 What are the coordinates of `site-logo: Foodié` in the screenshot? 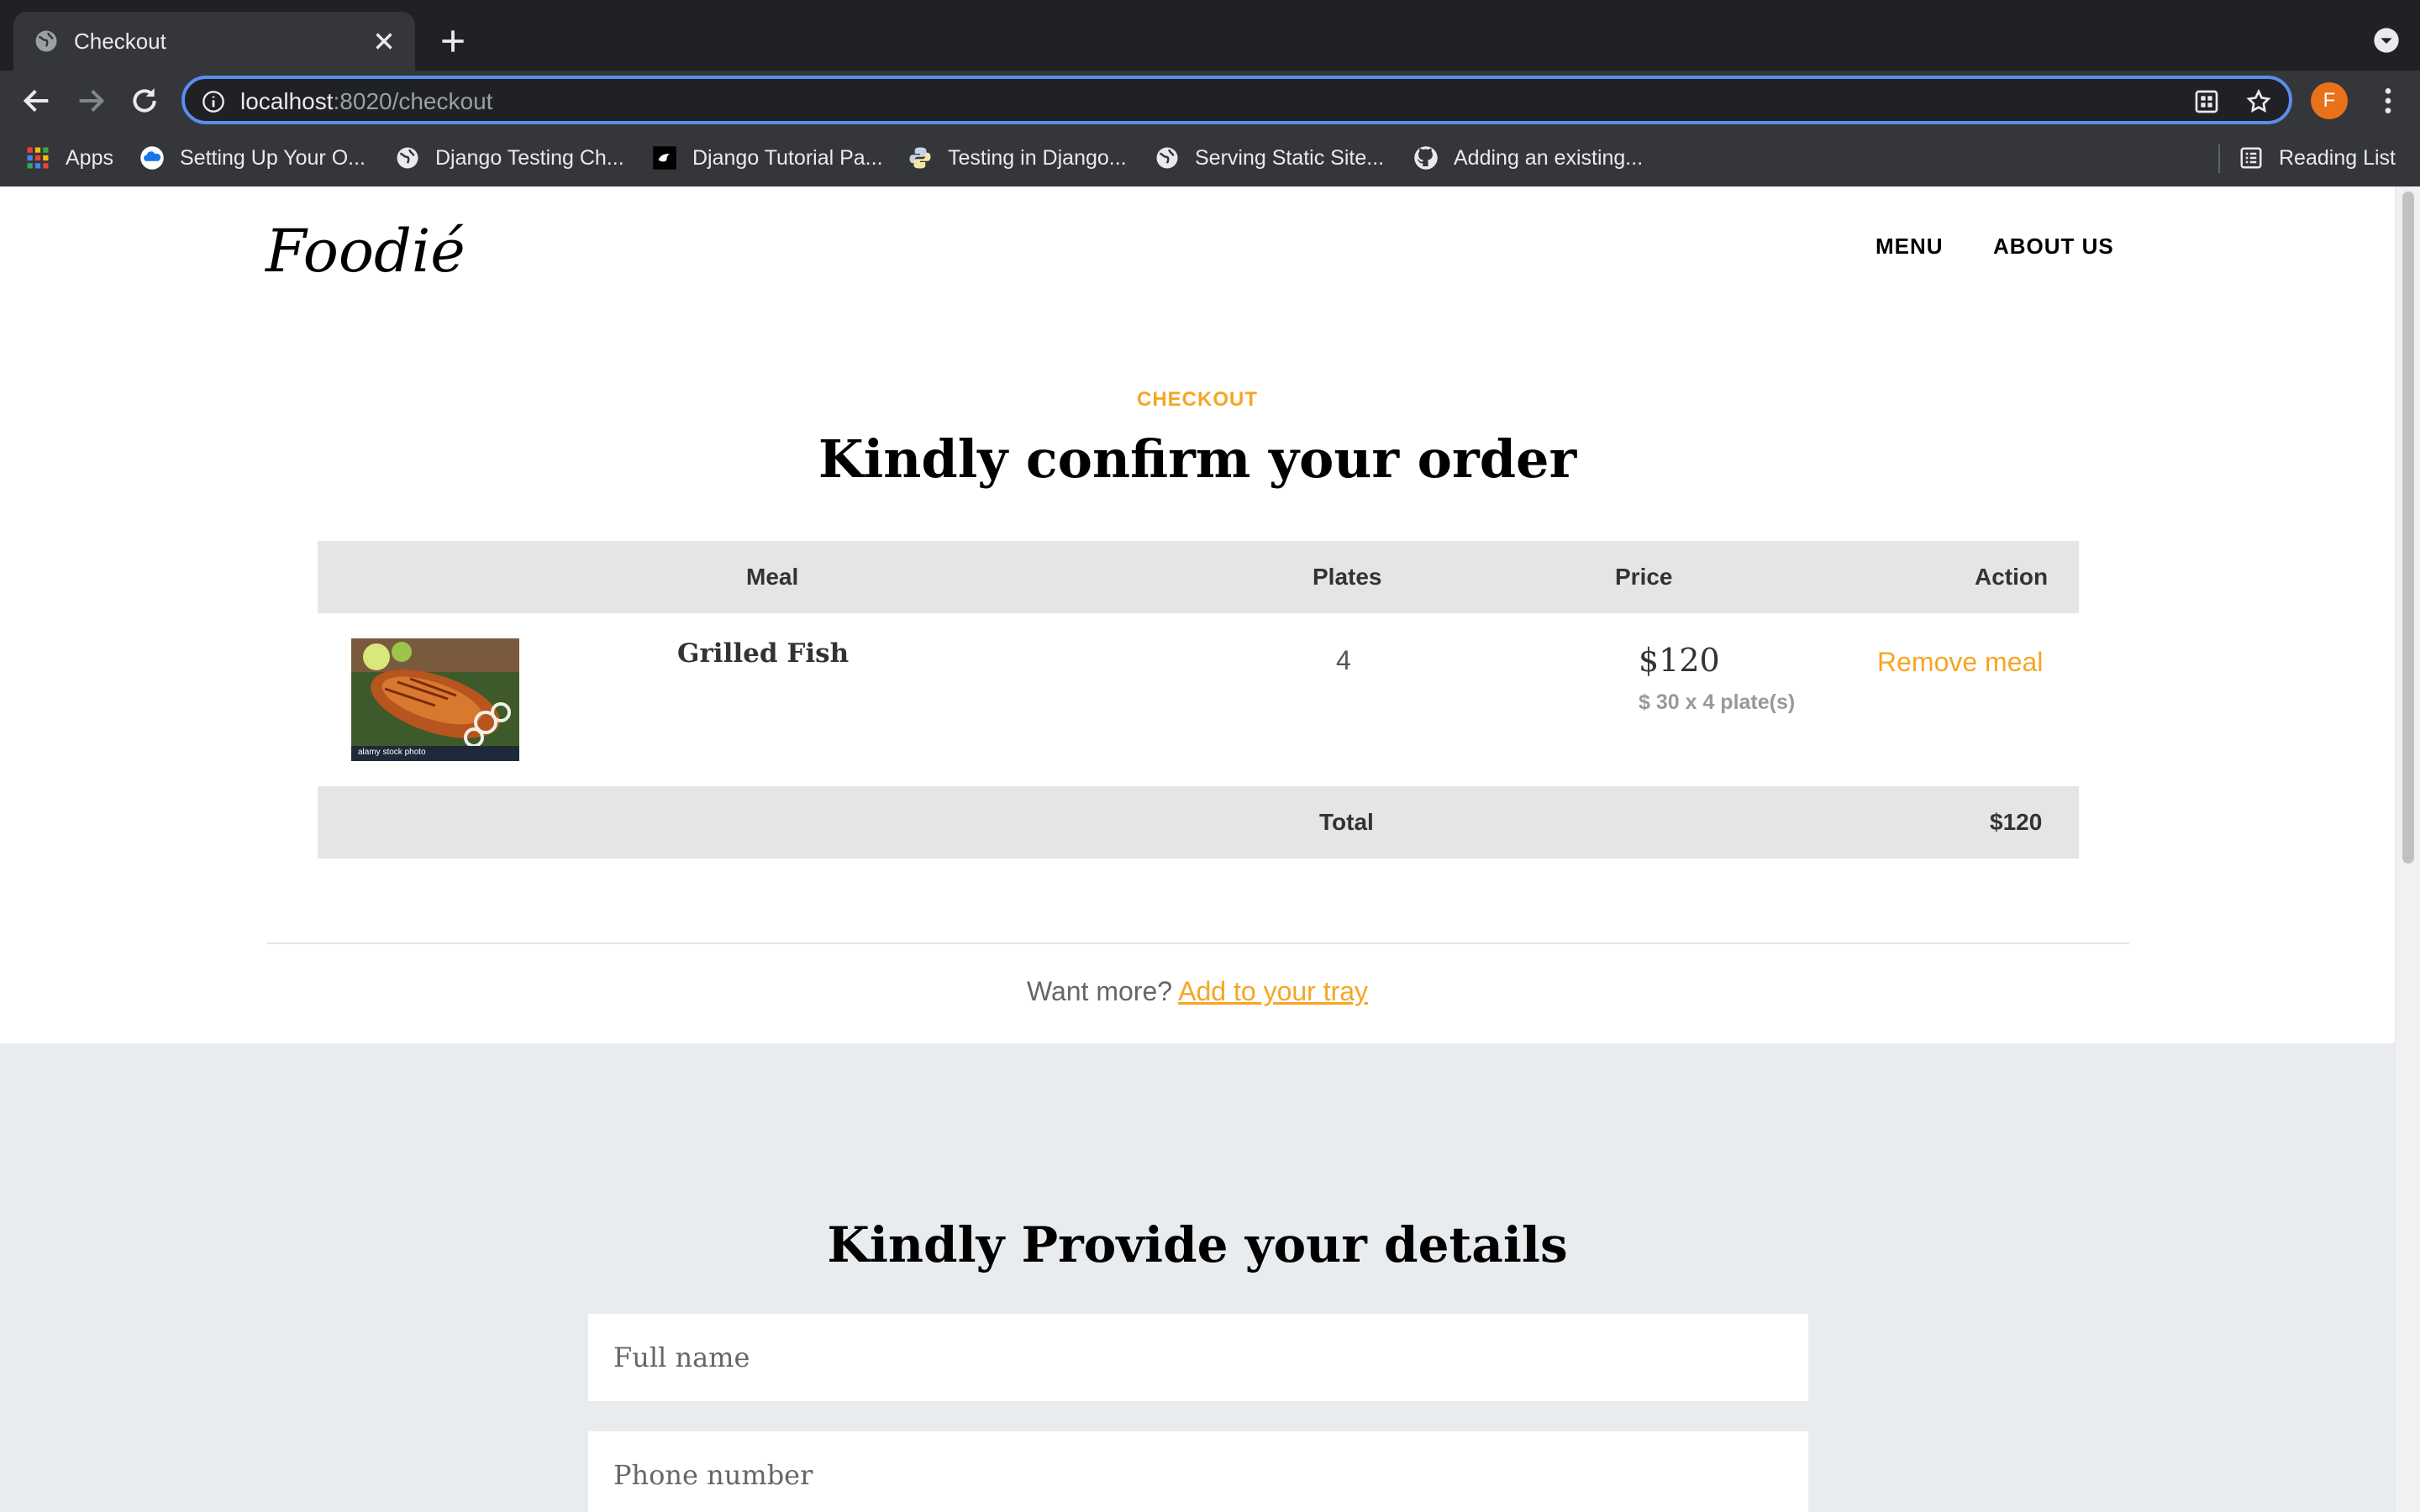 It's located at (366, 251).